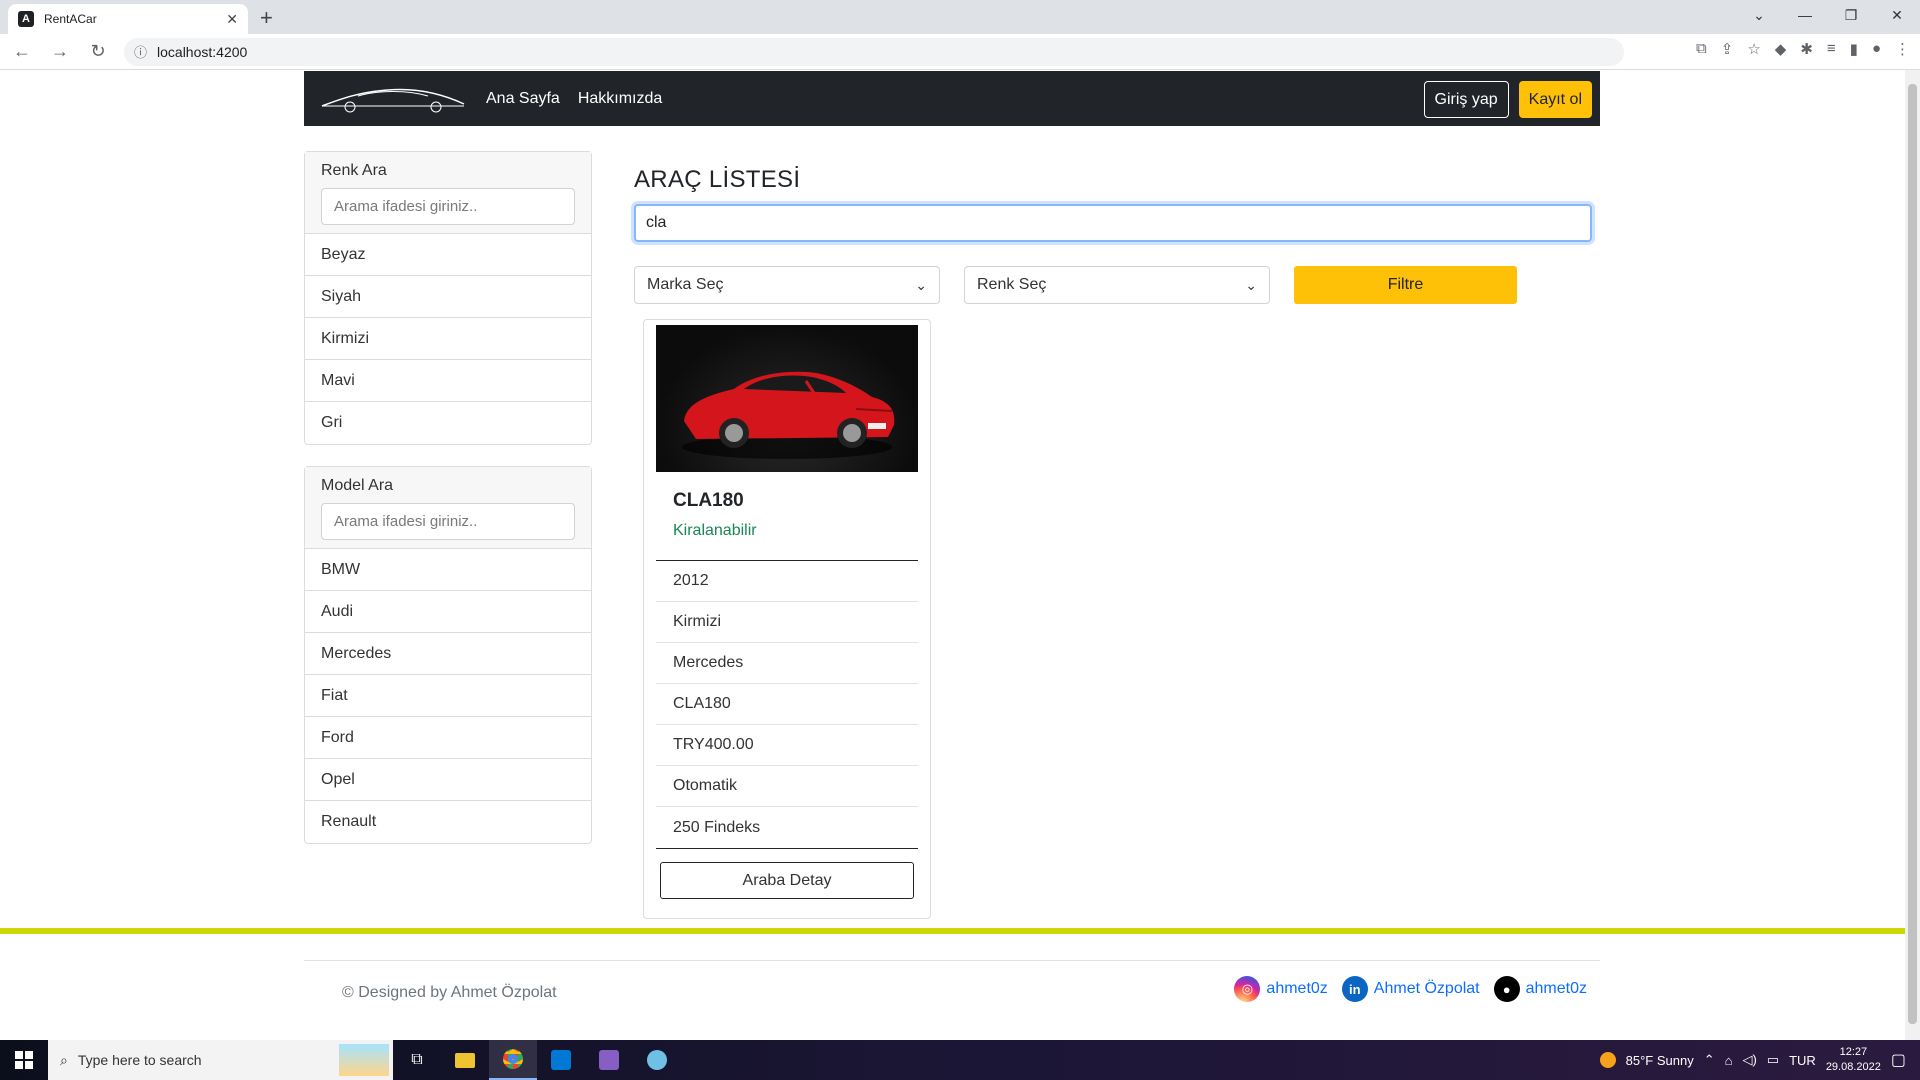 This screenshot has height=1080, width=1920. Describe the element at coordinates (717, 179) in the screenshot. I see `page-title: ARAÇ LİSTESİ` at that location.